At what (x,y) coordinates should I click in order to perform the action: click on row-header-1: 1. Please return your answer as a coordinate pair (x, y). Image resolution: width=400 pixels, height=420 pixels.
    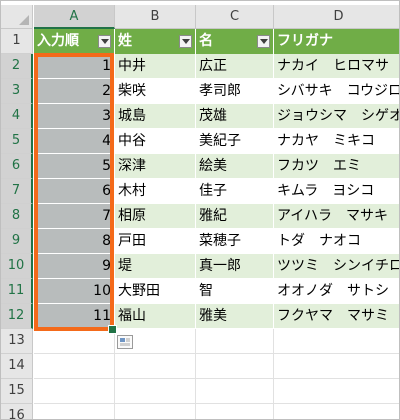
    Looking at the image, I should click on (17, 41).